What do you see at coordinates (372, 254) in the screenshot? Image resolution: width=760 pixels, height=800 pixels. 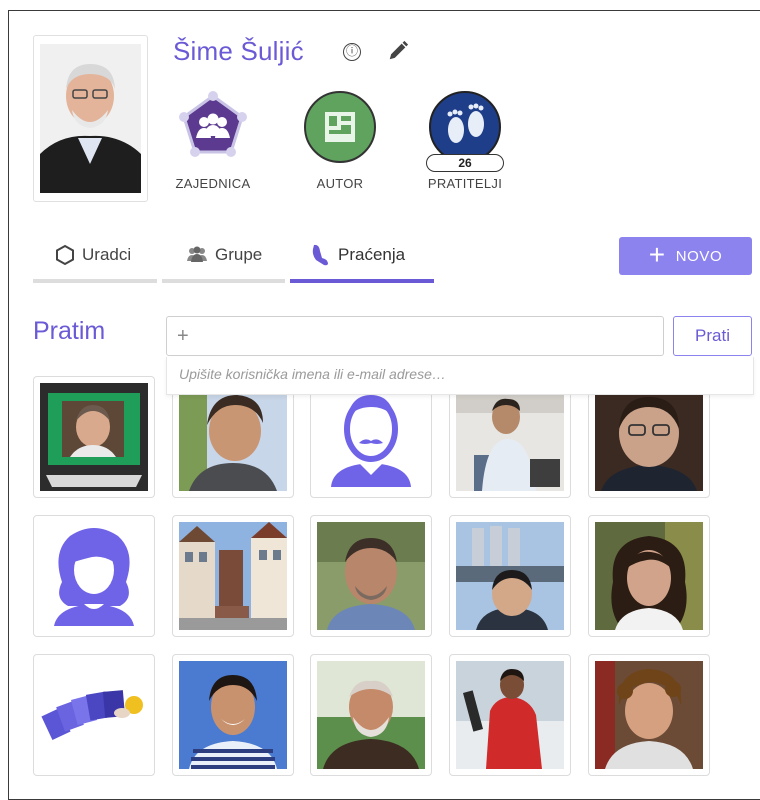 I see `tab-label: Praćenja` at bounding box center [372, 254].